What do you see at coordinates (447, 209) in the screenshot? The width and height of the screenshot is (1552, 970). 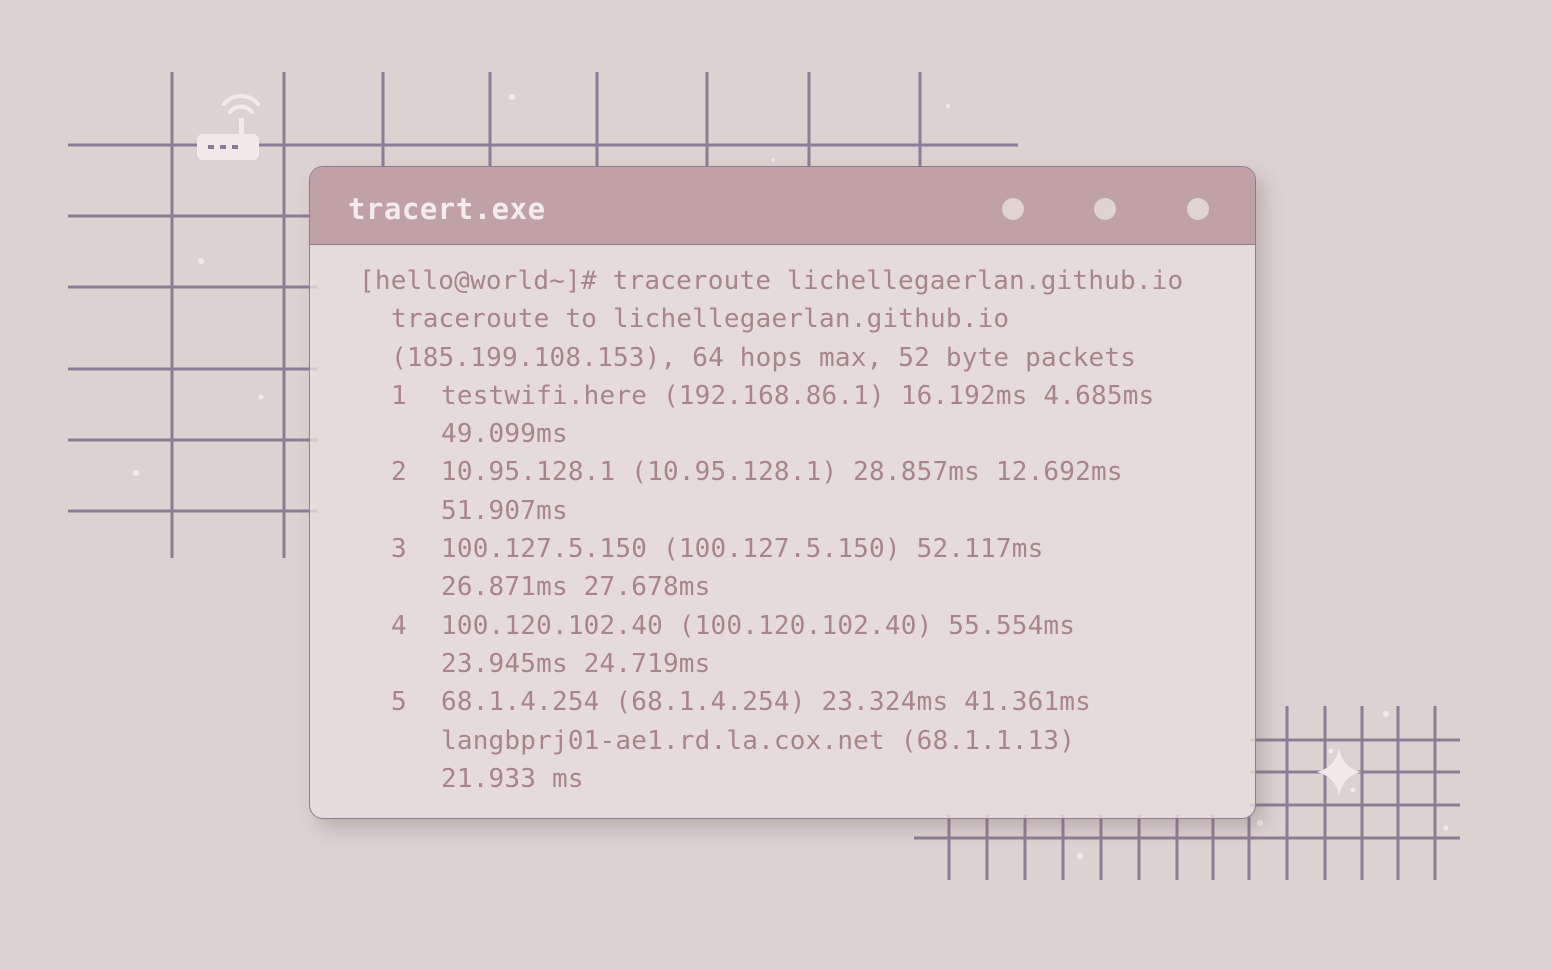 I see `window-title: tracert.exe` at bounding box center [447, 209].